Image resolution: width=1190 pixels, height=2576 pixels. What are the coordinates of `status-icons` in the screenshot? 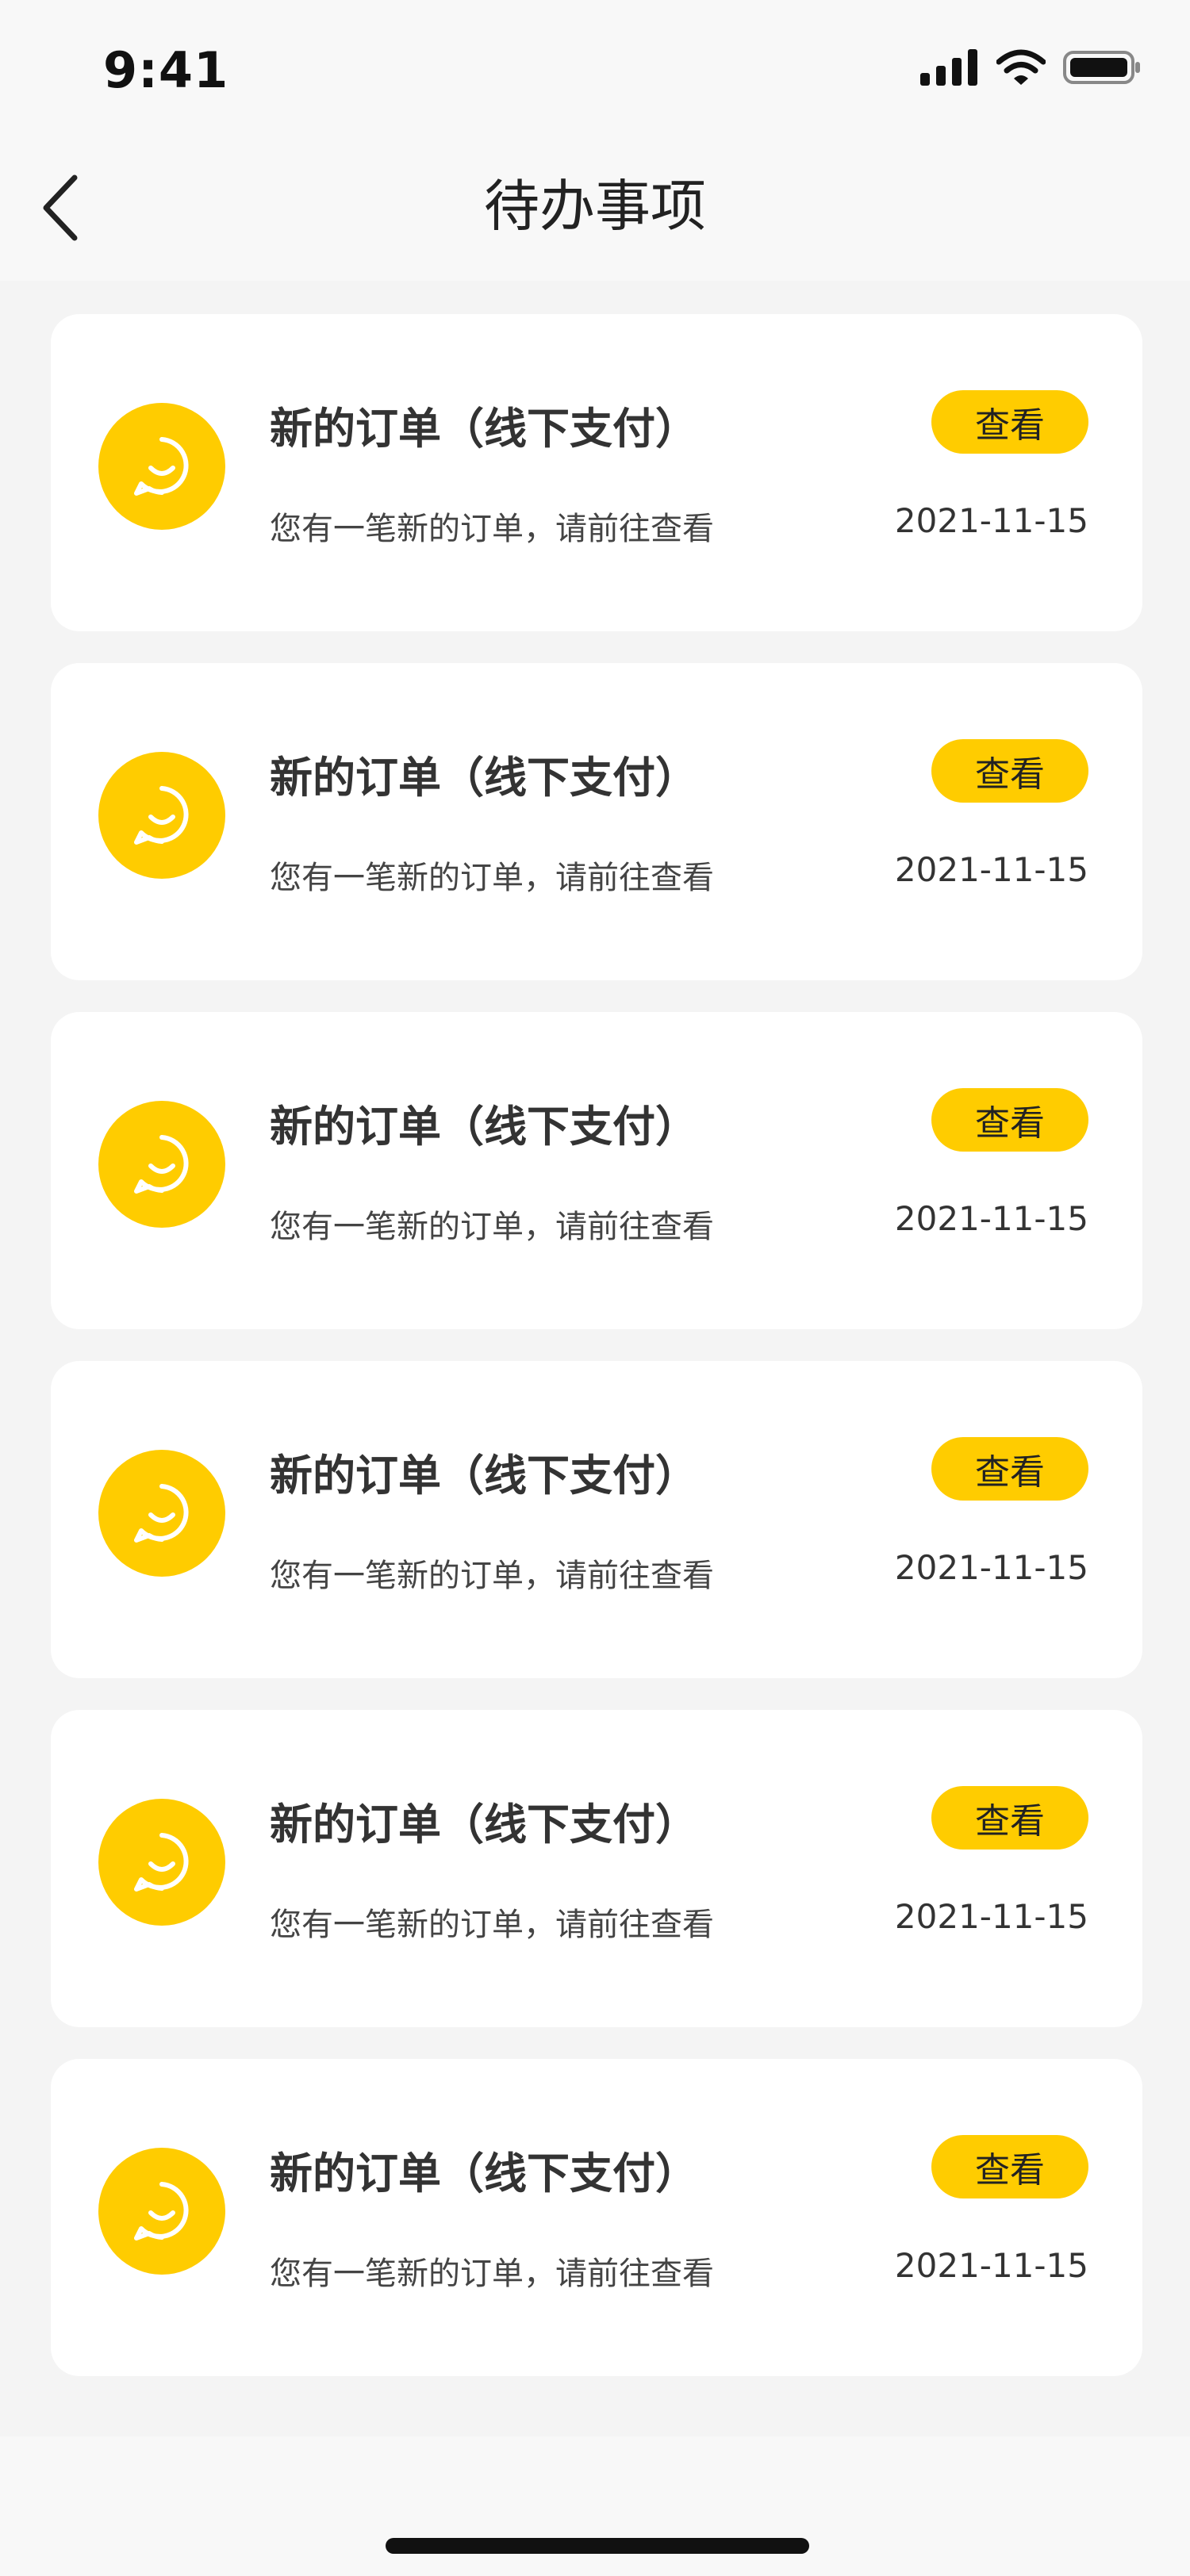 It's located at (1031, 68).